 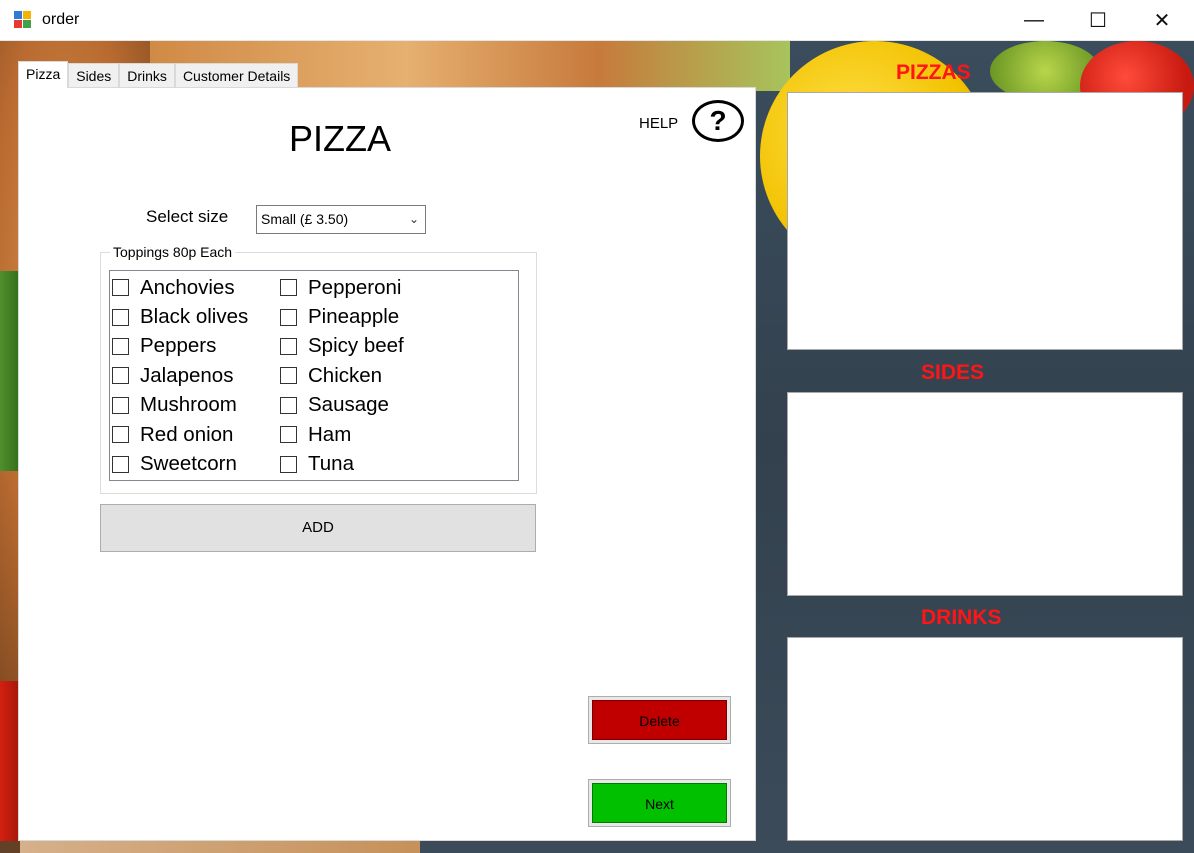 I want to click on topping-item: Sausage, so click(x=342, y=405).